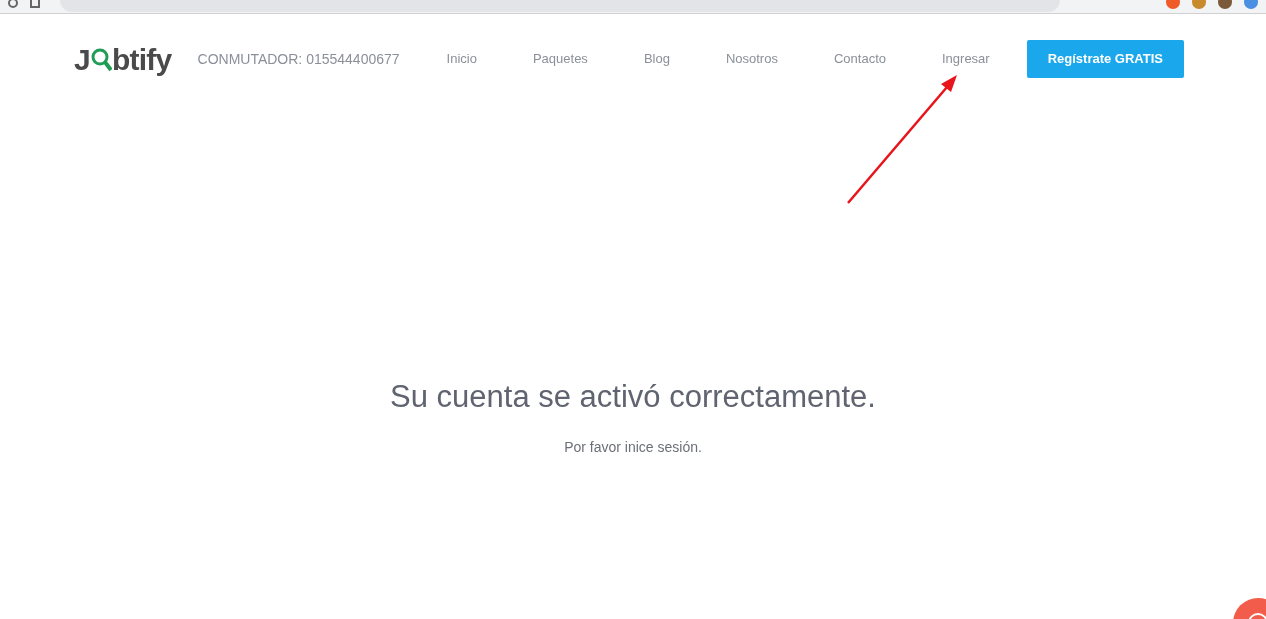  Describe the element at coordinates (13, 4) in the screenshot. I see `reload-icon` at that location.